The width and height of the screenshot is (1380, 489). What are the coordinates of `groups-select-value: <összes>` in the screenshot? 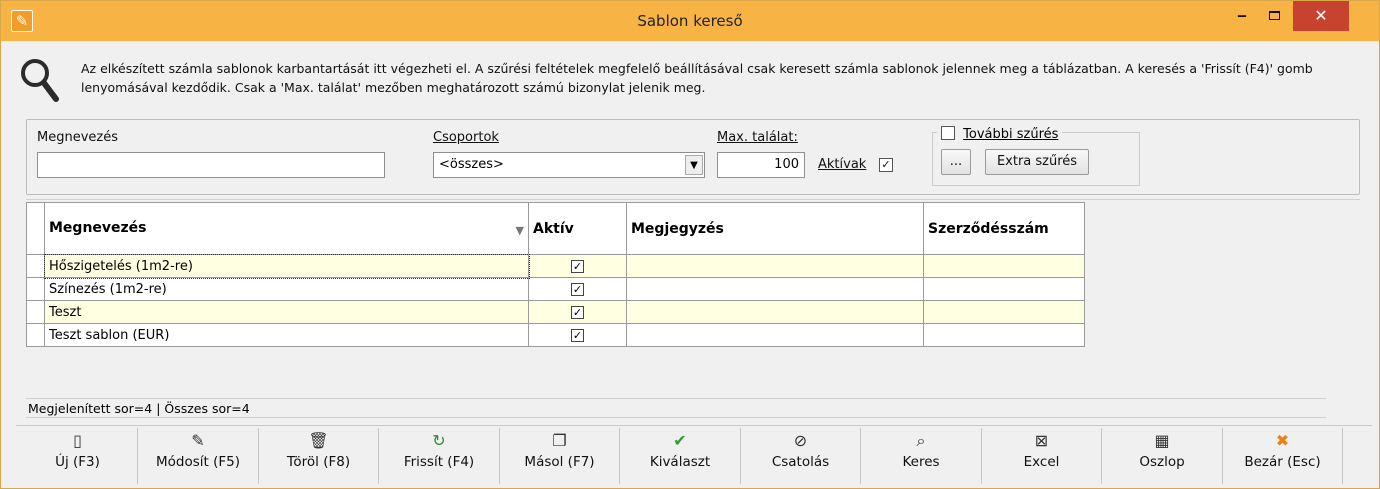 It's located at (471, 164).